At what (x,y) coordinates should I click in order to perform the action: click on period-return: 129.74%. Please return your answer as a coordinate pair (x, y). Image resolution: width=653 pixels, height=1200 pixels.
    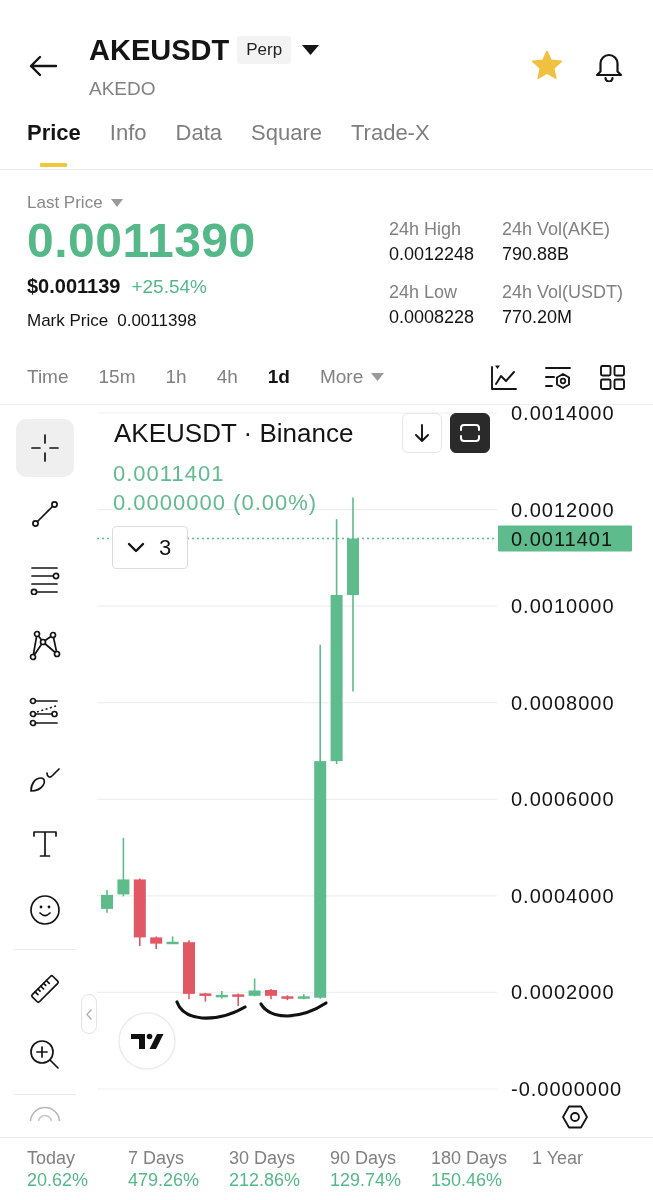
    Looking at the image, I should click on (366, 1180).